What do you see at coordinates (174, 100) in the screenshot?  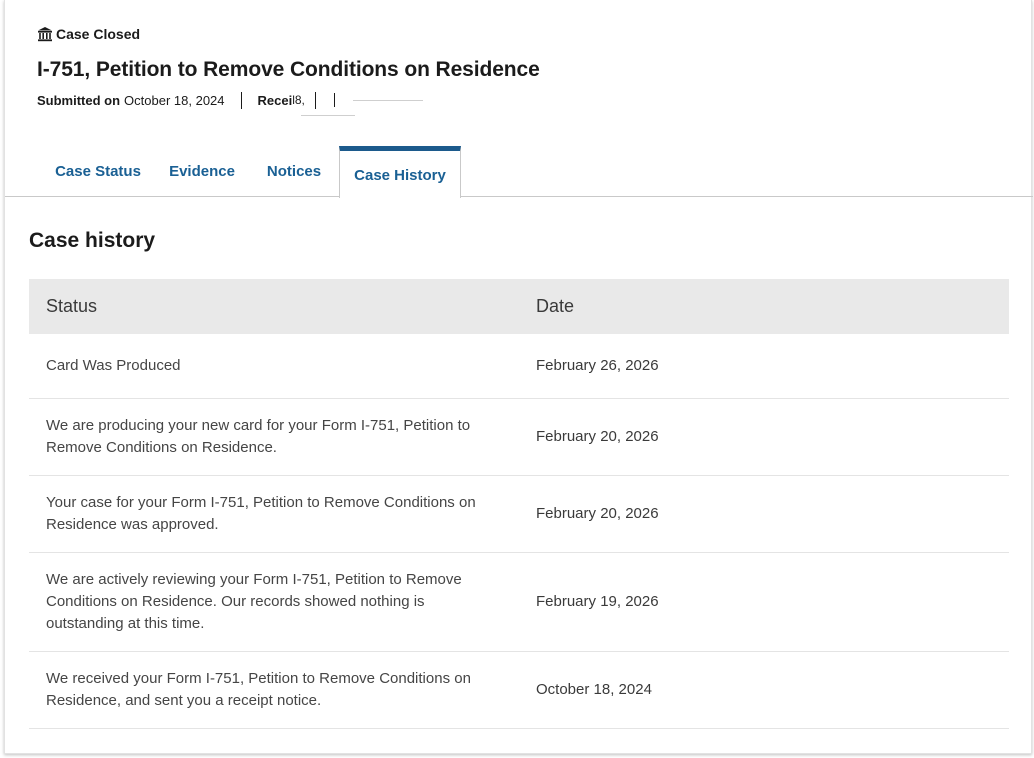 I see `submitted-date: October 18, 2024` at bounding box center [174, 100].